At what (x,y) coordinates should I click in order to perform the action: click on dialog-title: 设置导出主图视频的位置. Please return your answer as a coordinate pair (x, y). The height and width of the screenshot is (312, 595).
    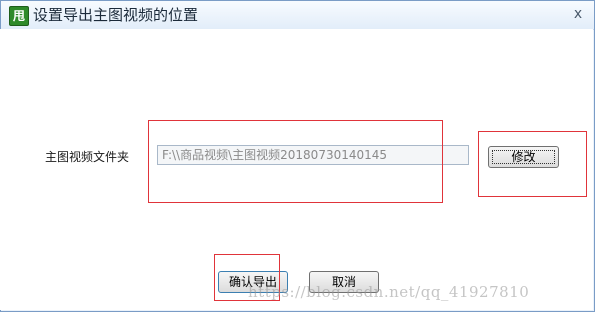
    Looking at the image, I should click on (116, 15).